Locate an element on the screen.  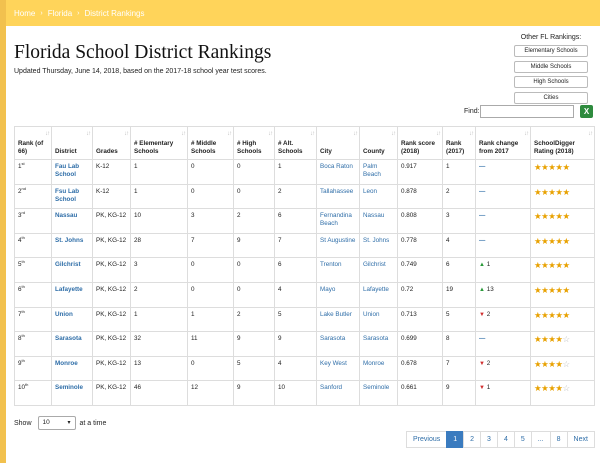
city-link: St Augustine is located at coordinates (337, 240).